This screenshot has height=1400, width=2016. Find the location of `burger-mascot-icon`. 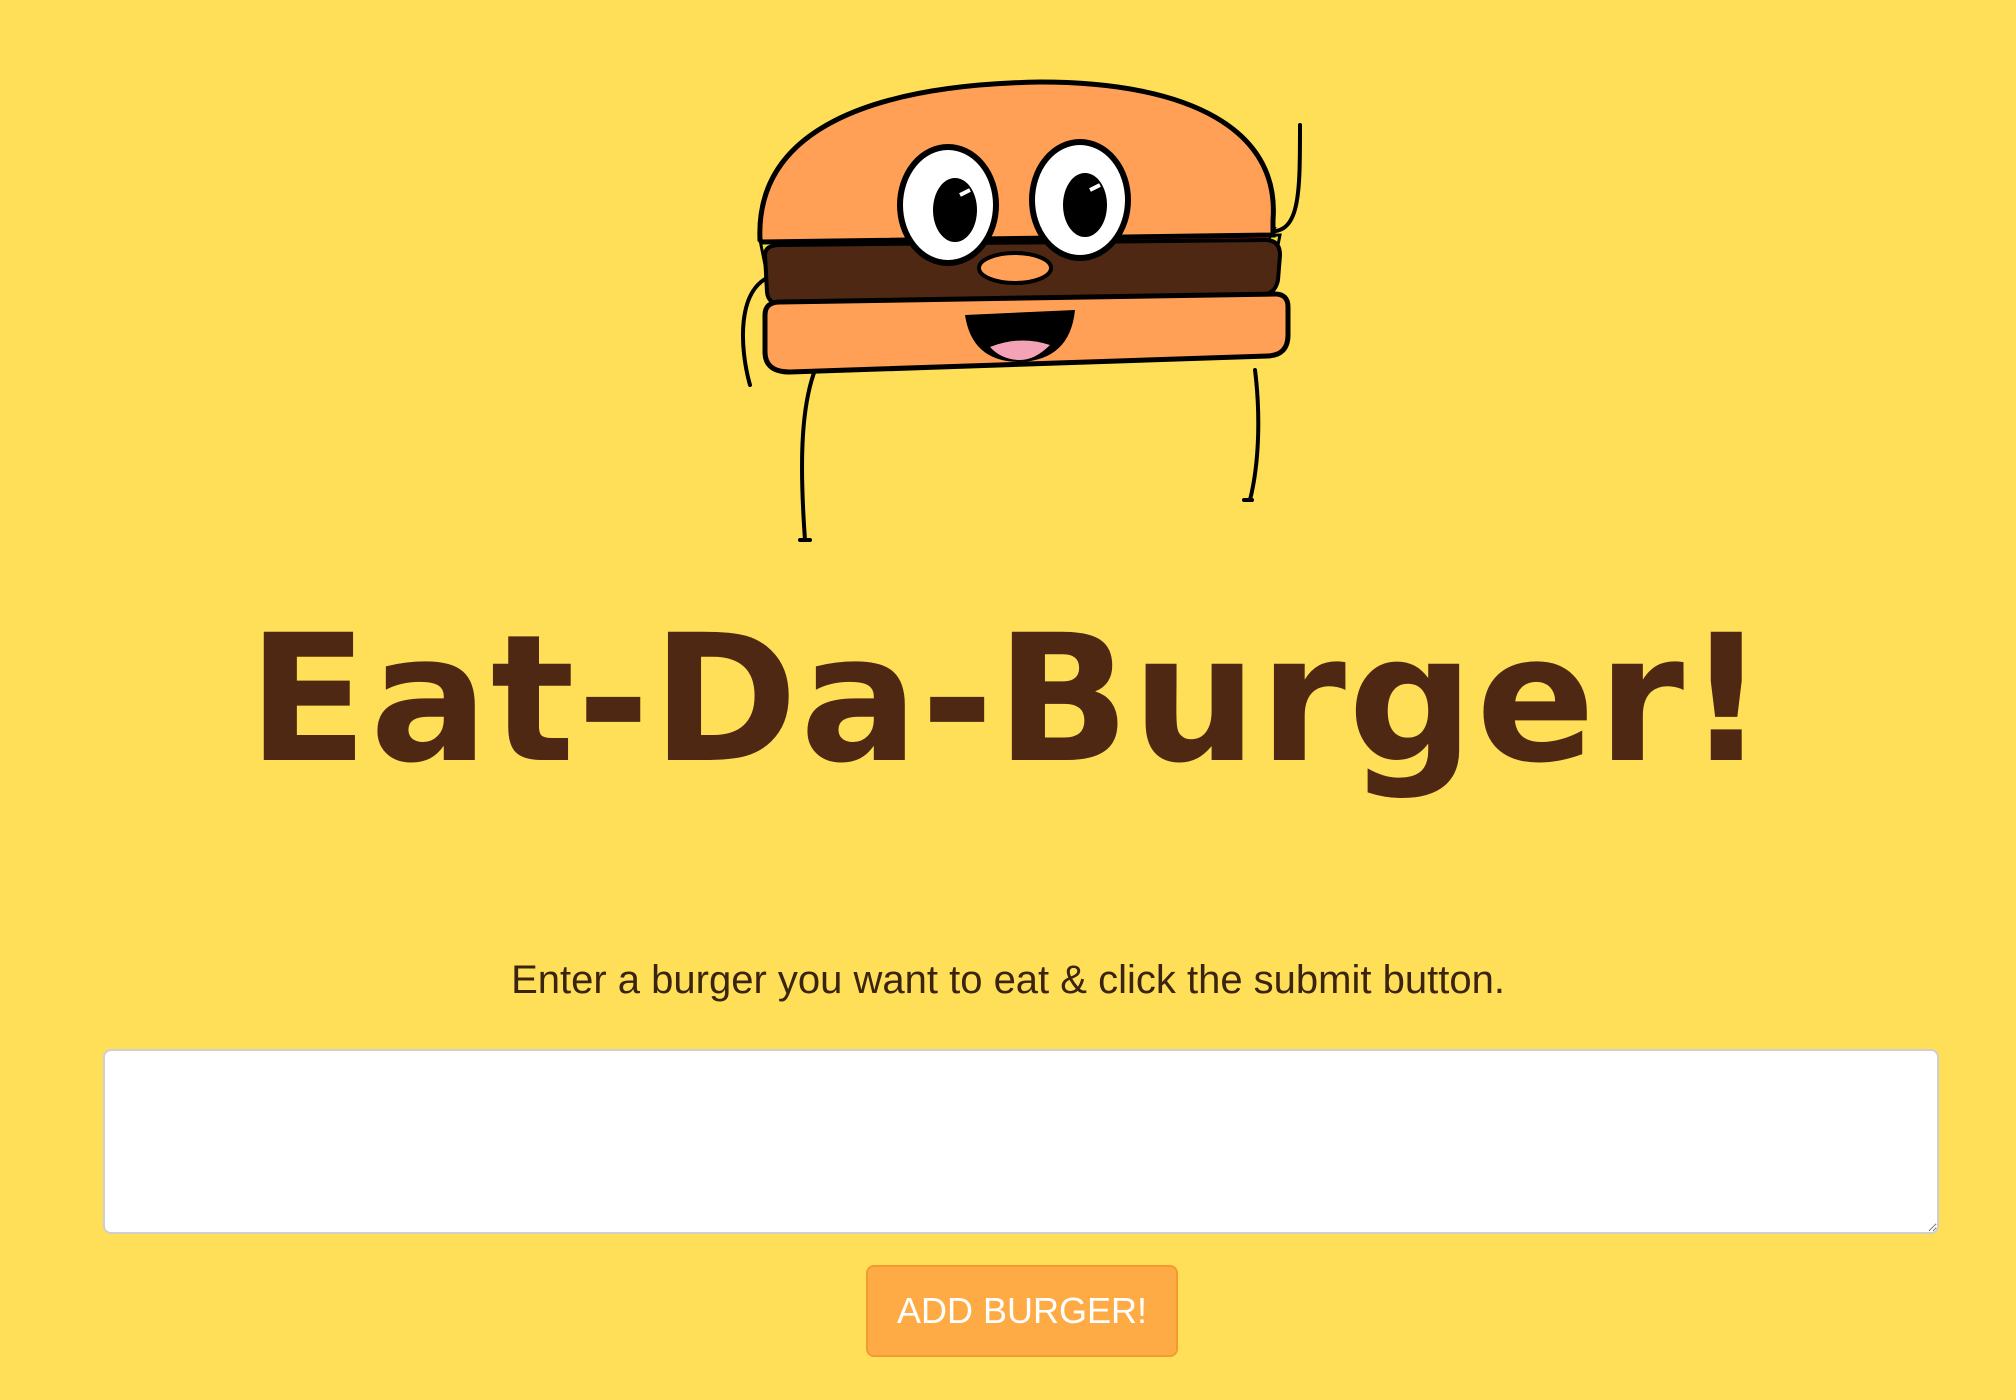

burger-mascot-icon is located at coordinates (1020, 315).